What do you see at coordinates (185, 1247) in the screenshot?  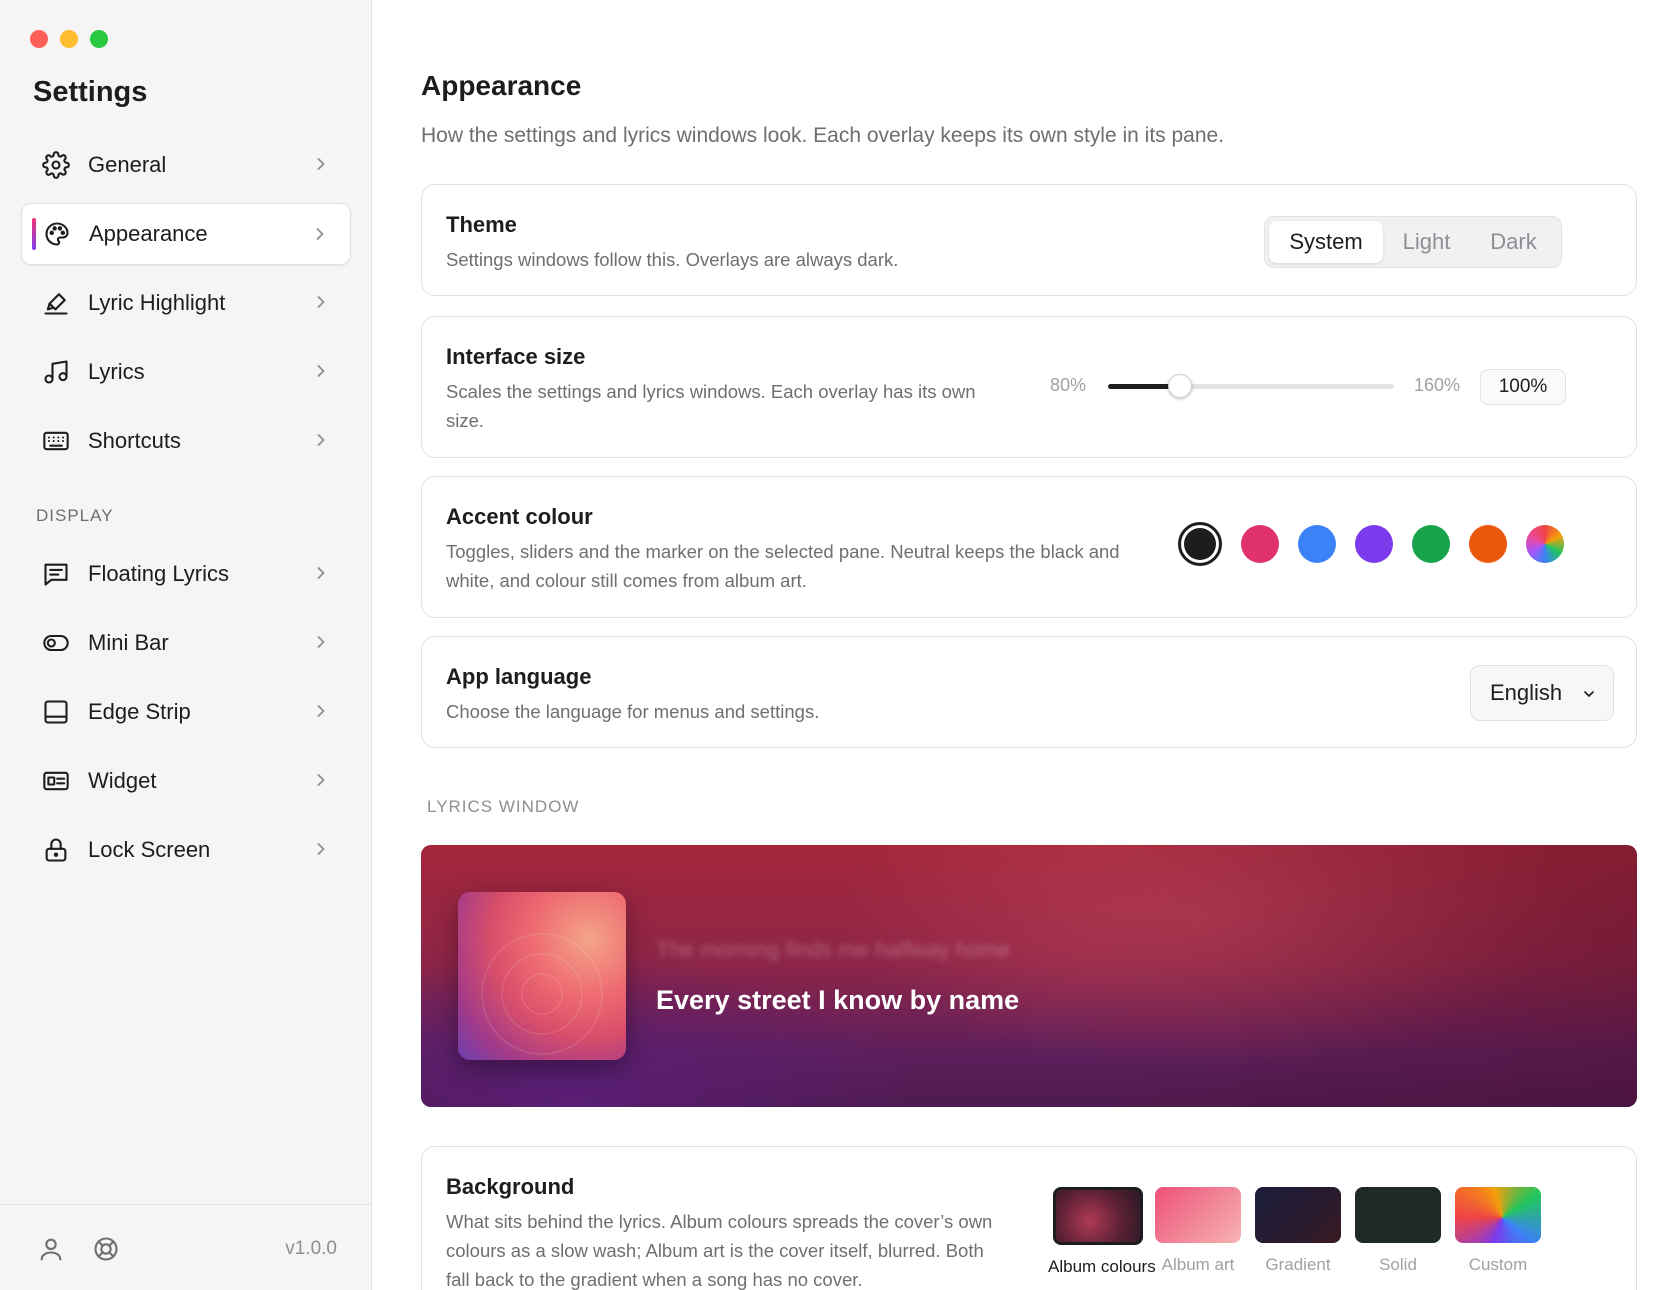 I see `sidebar-footer: v1.0.0` at bounding box center [185, 1247].